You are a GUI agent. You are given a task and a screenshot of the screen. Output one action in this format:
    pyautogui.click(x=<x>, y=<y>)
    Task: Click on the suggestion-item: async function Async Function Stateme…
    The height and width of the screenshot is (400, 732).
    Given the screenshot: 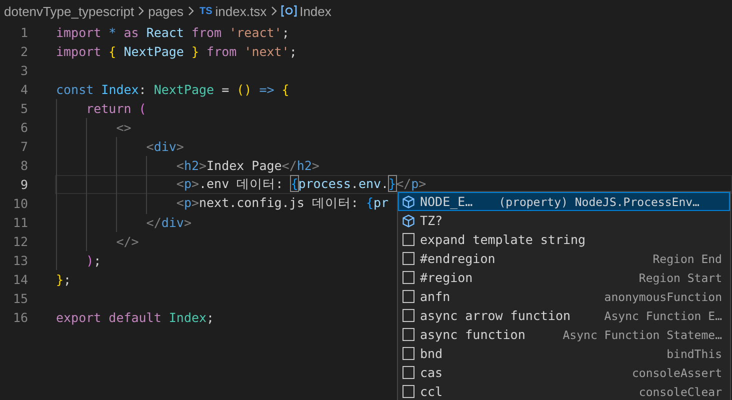 What is the action you would take?
    pyautogui.click(x=564, y=334)
    